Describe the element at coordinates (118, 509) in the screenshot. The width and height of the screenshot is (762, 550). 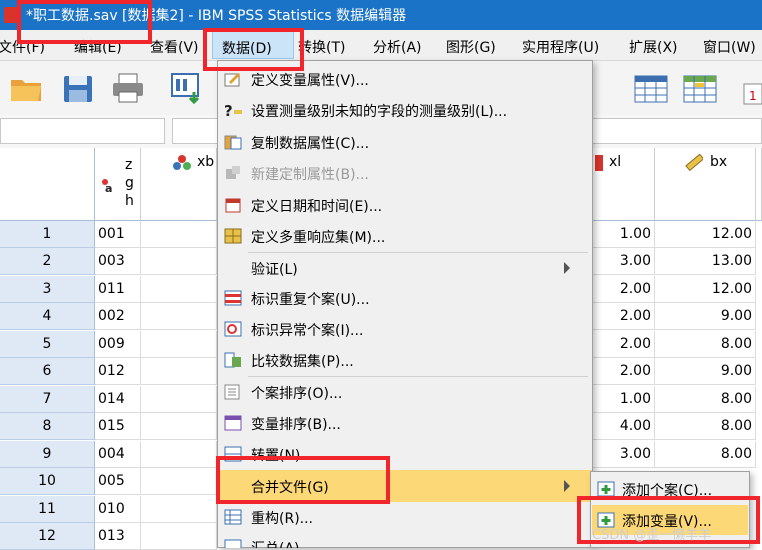
I see `cell-zgh: 010` at that location.